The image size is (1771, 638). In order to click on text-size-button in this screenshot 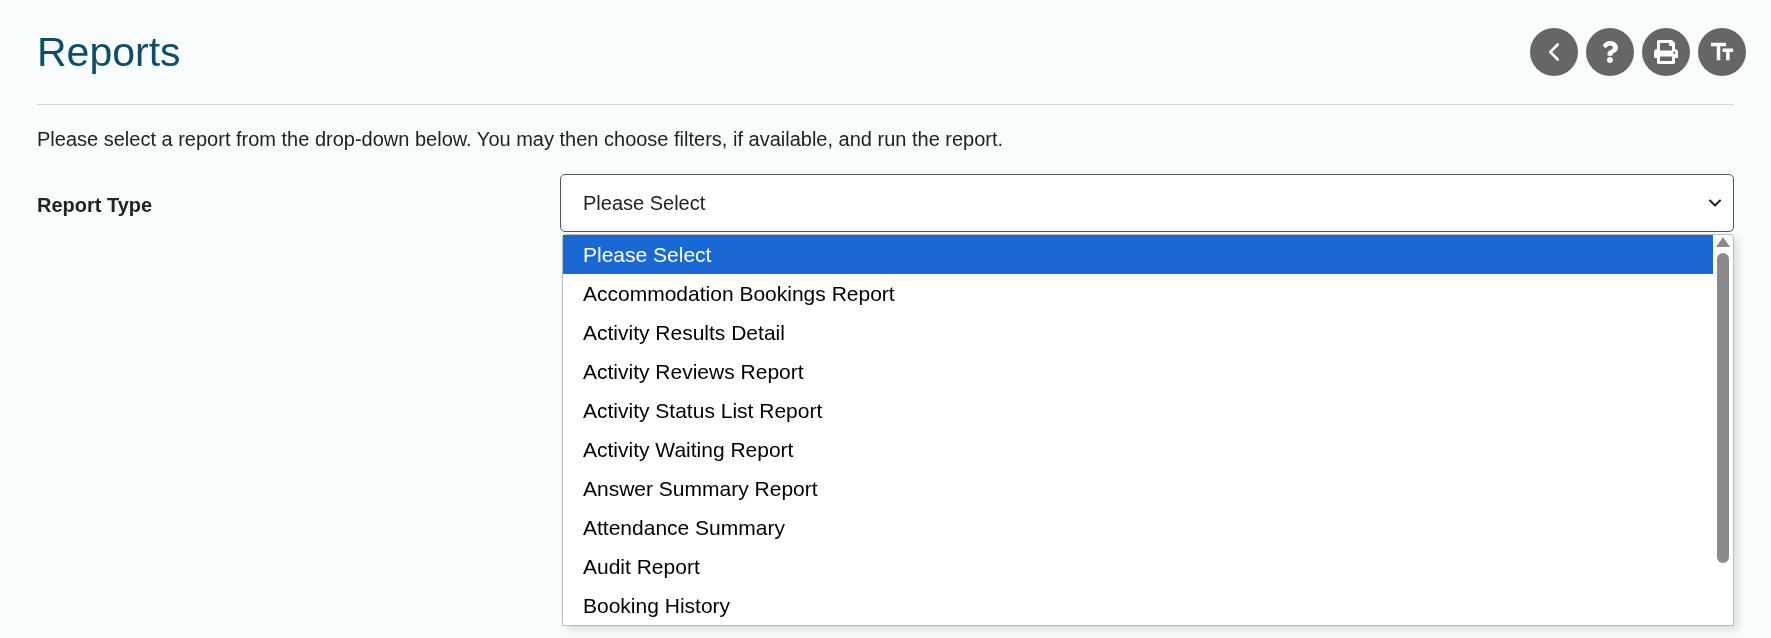, I will do `click(1722, 52)`.